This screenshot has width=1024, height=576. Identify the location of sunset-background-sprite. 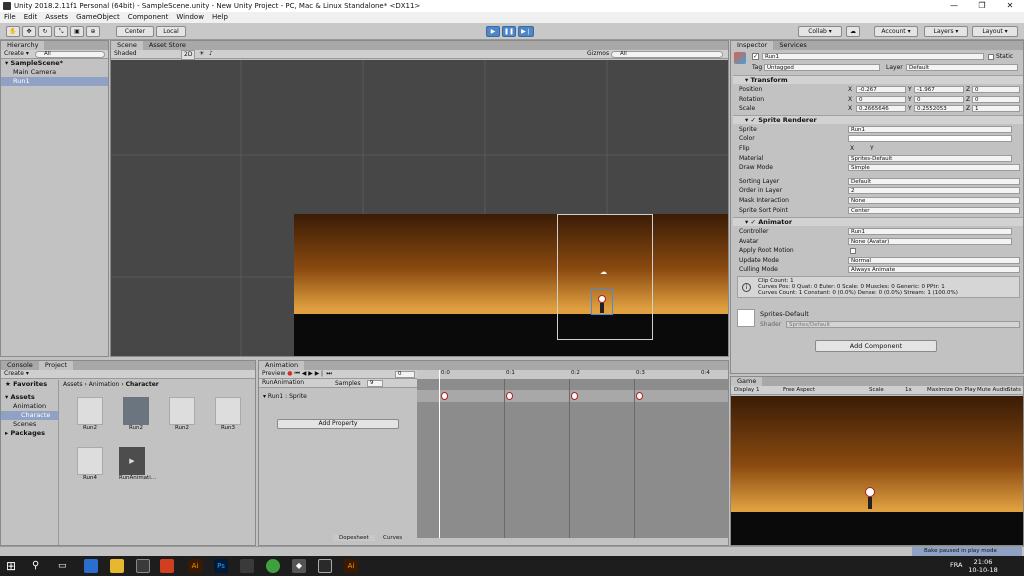
(511, 264).